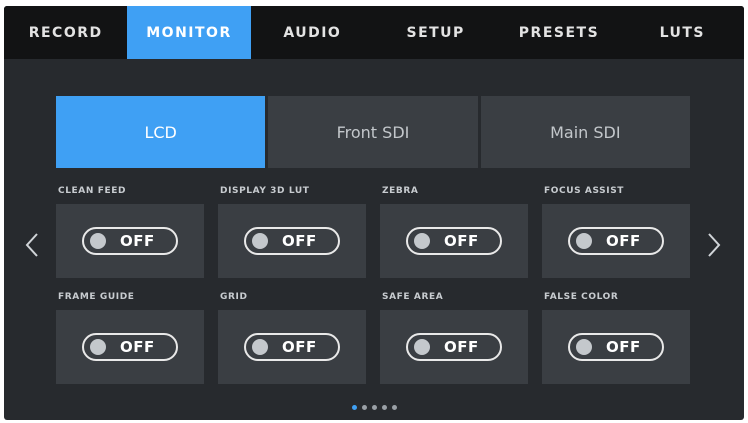 The image size is (748, 423). I want to click on setting-focus-assist: FOCUS ASSIST OFF, so click(616, 231).